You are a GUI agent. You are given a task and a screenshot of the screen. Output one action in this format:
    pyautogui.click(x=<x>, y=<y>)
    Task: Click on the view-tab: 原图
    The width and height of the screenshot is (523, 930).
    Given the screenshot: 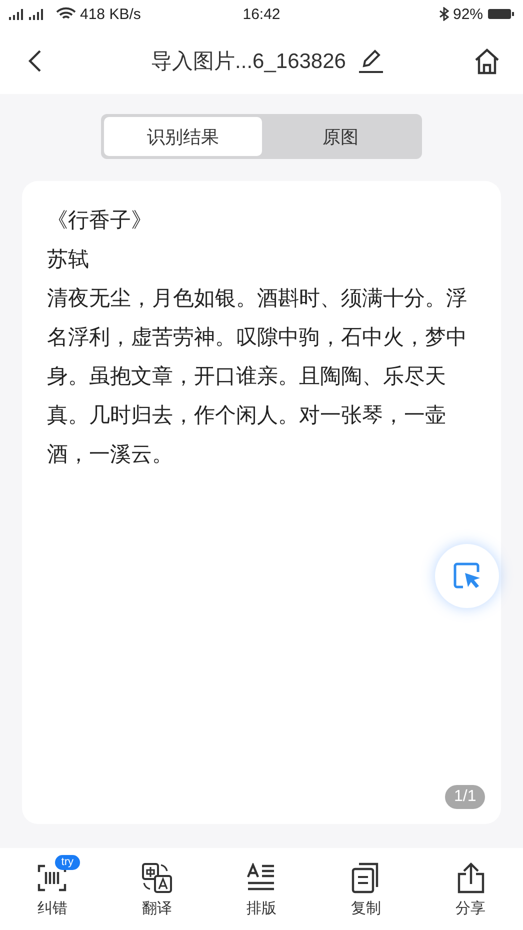 What is the action you would take?
    pyautogui.click(x=340, y=136)
    